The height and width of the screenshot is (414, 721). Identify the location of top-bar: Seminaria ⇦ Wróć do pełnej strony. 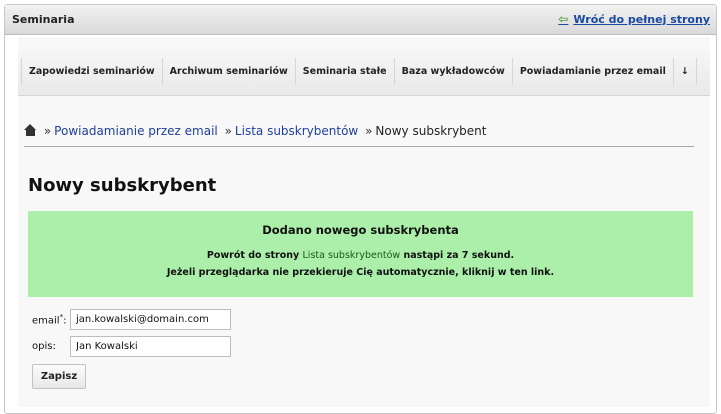
(360, 20).